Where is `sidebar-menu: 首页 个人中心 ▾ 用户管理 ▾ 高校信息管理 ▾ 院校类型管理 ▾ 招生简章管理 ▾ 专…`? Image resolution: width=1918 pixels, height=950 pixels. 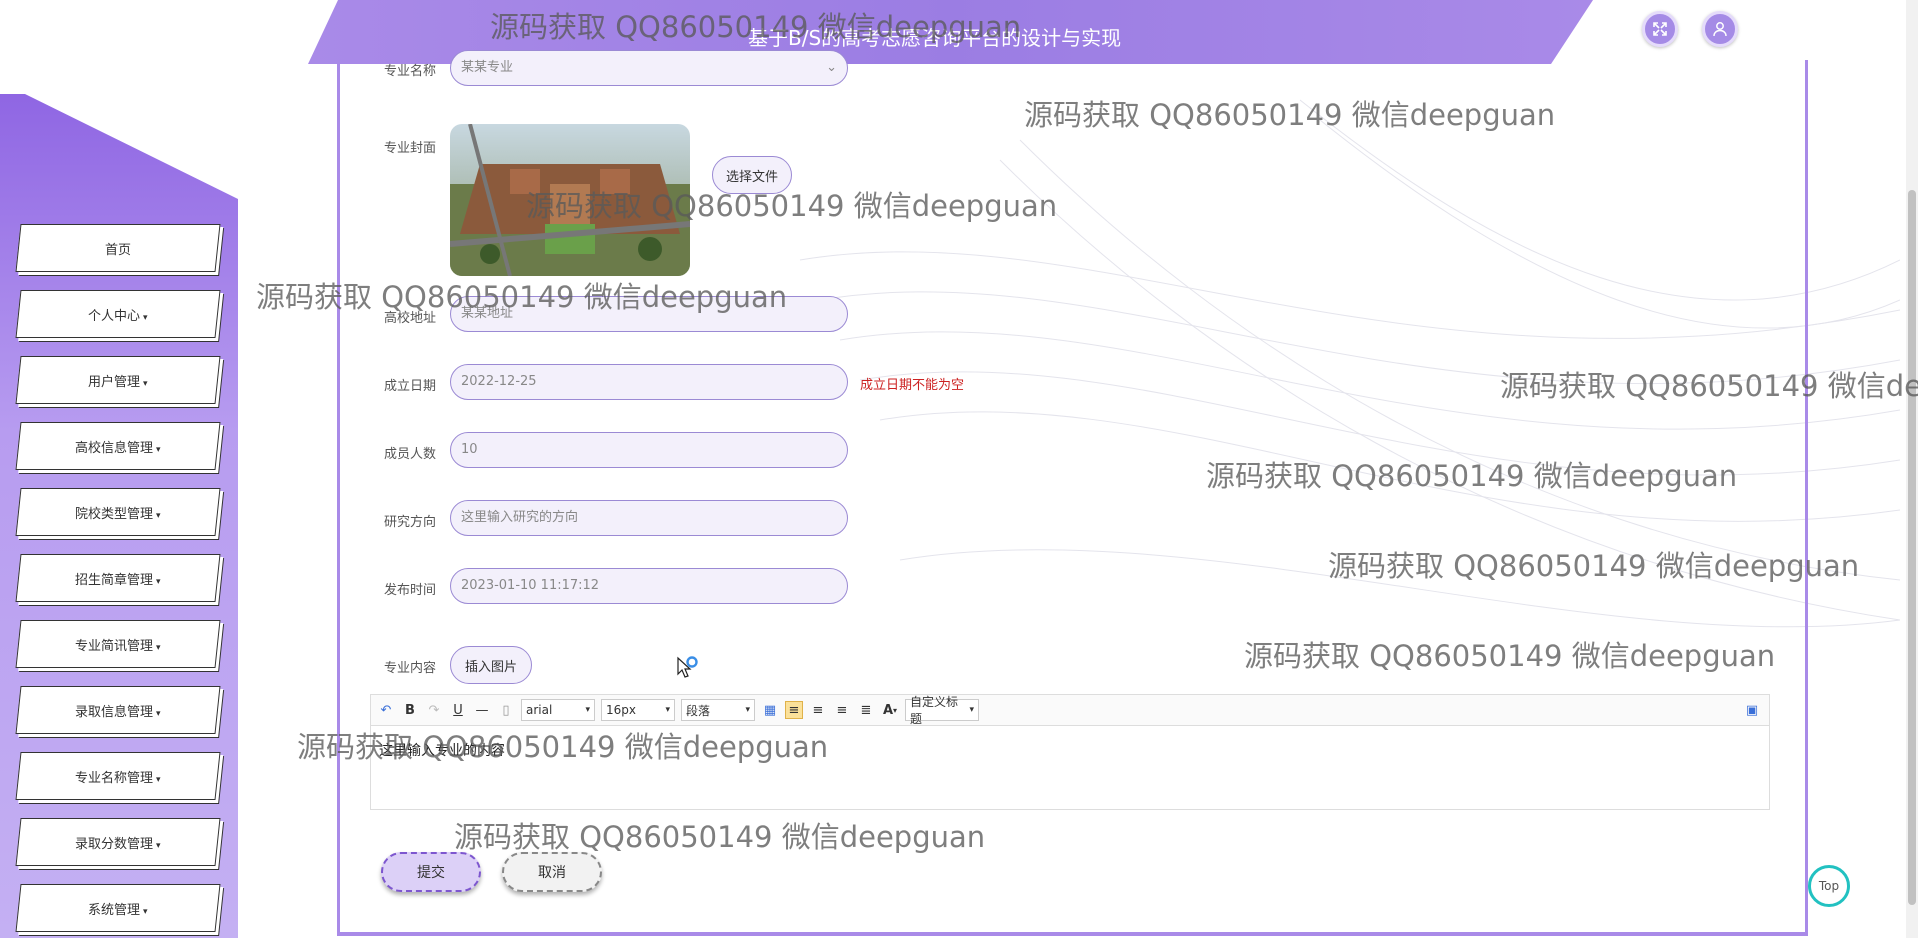 sidebar-menu: 首页 个人中心 ▾ 用户管理 ▾ 高校信息管理 ▾ 院校类型管理 ▾ 招生简章管理 ▾ 专… is located at coordinates (118, 587).